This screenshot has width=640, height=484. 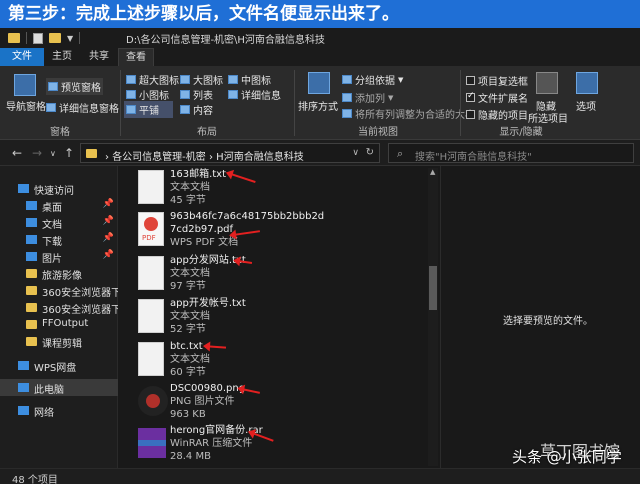 I want to click on small-icons-button: 小图标, so click(x=147, y=94).